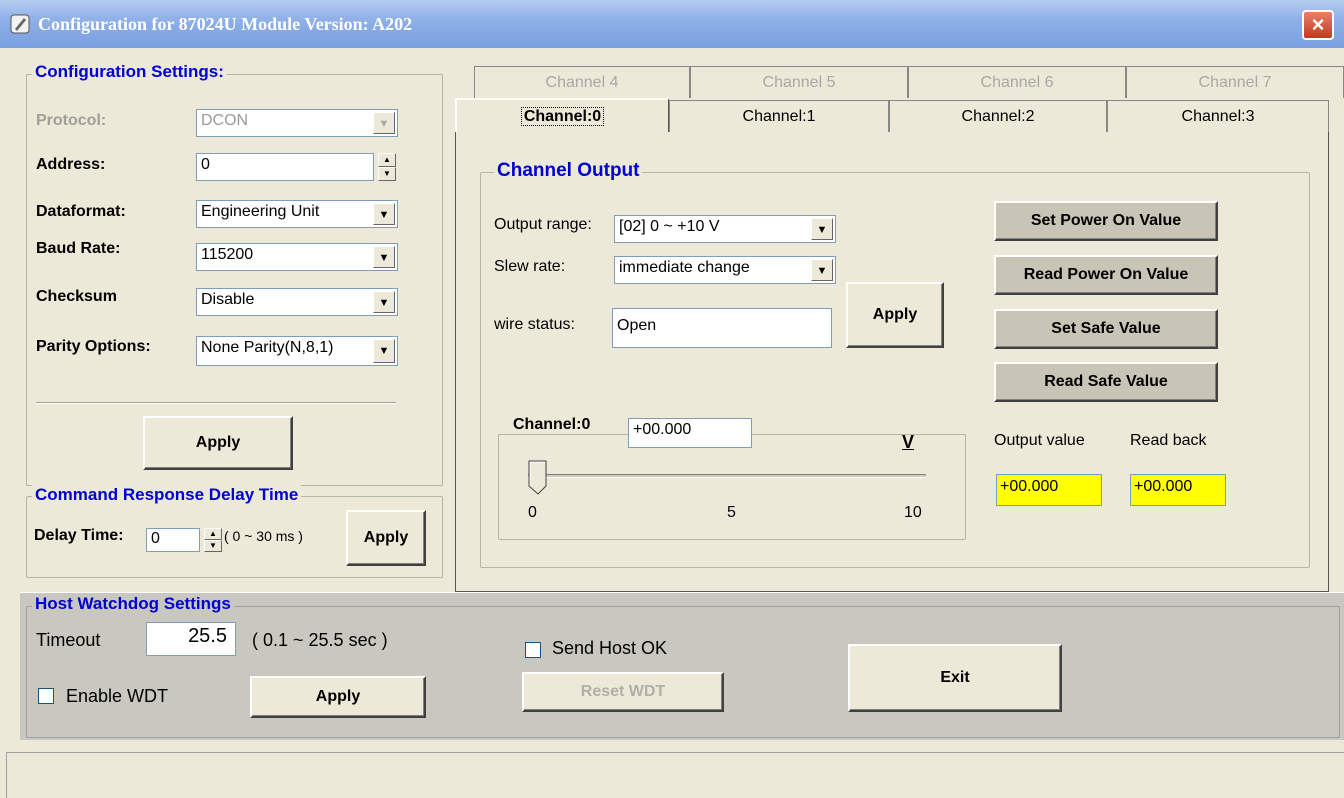  I want to click on tab-channel-5: Channel 5, so click(799, 82).